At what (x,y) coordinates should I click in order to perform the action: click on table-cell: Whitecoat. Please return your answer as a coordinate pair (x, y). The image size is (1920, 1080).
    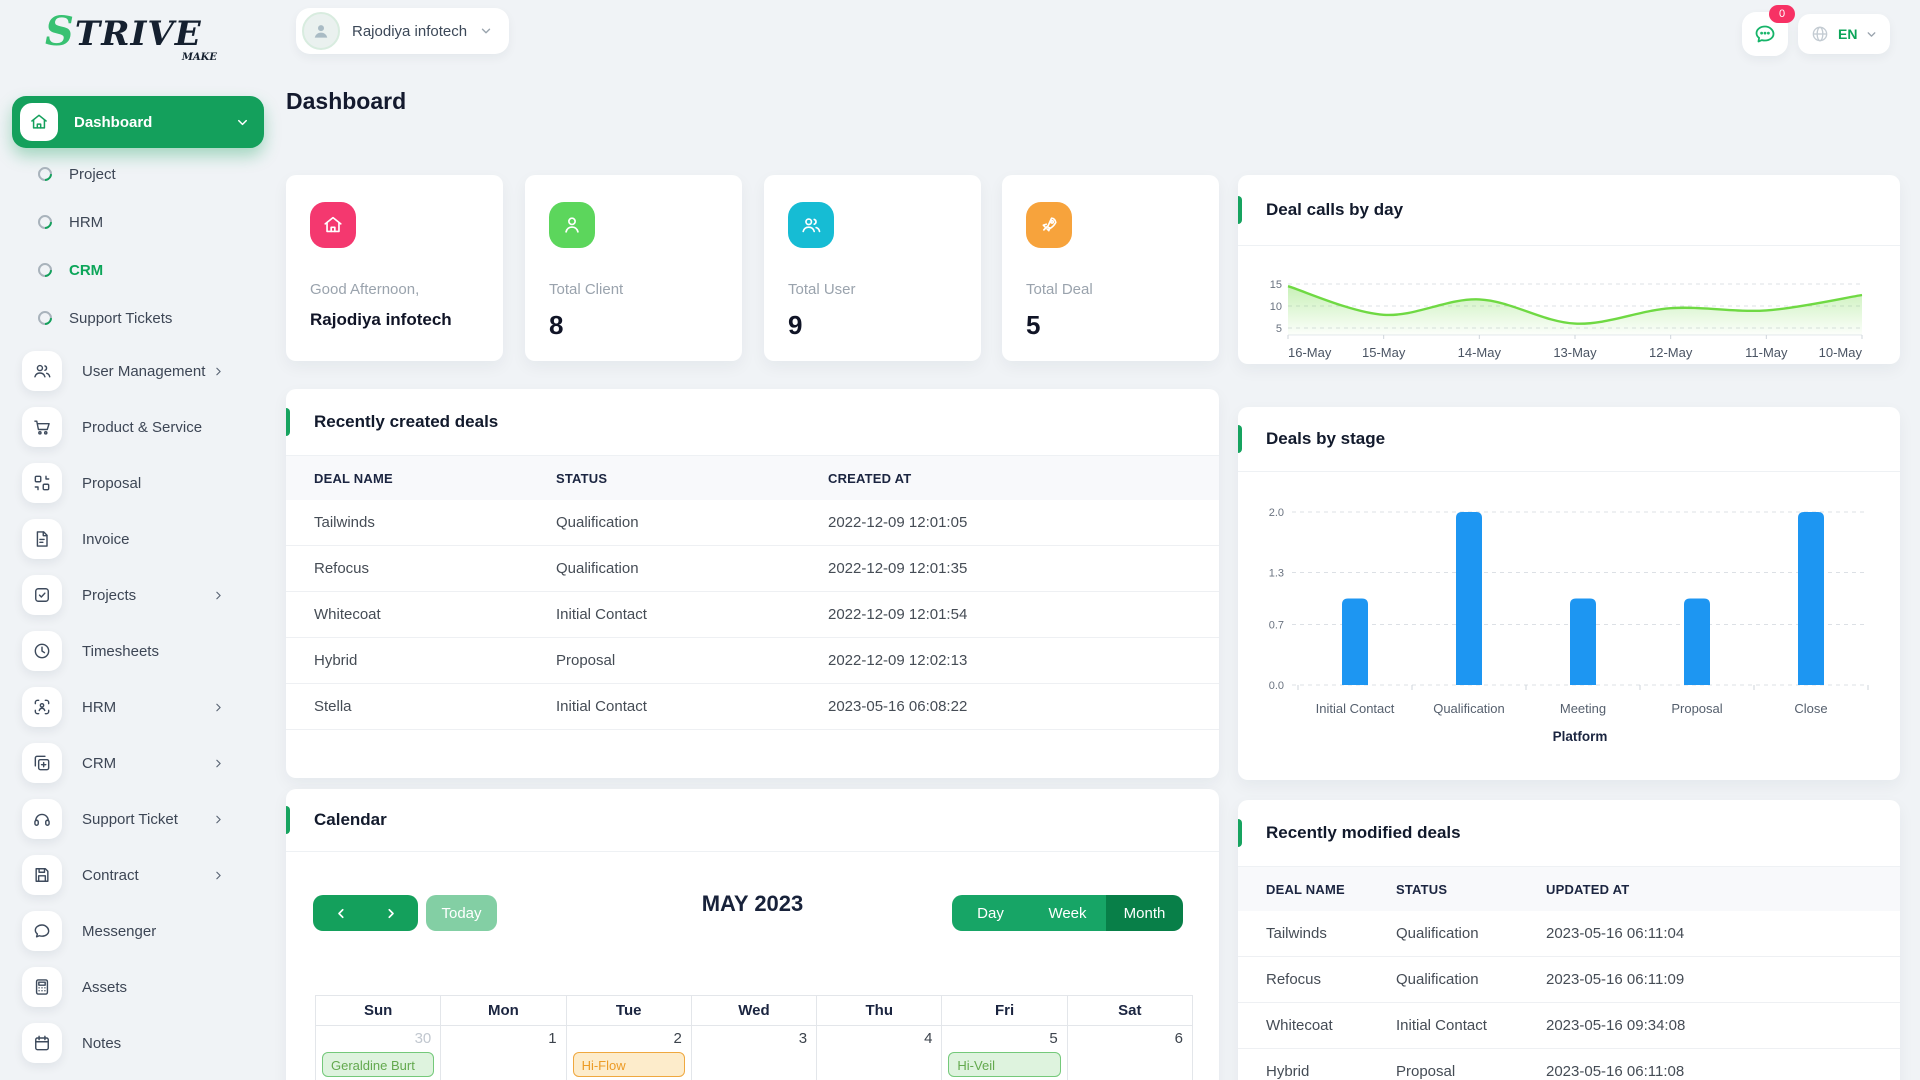
    Looking at the image, I should click on (1317, 1025).